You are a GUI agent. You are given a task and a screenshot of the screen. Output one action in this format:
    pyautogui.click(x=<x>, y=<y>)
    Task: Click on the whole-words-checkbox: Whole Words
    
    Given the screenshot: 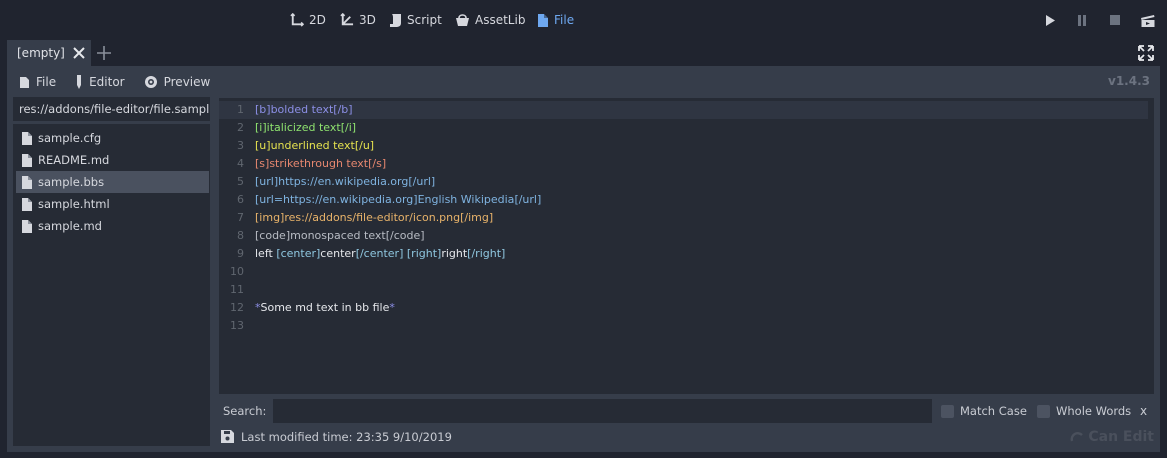 What is the action you would take?
    pyautogui.click(x=1084, y=411)
    